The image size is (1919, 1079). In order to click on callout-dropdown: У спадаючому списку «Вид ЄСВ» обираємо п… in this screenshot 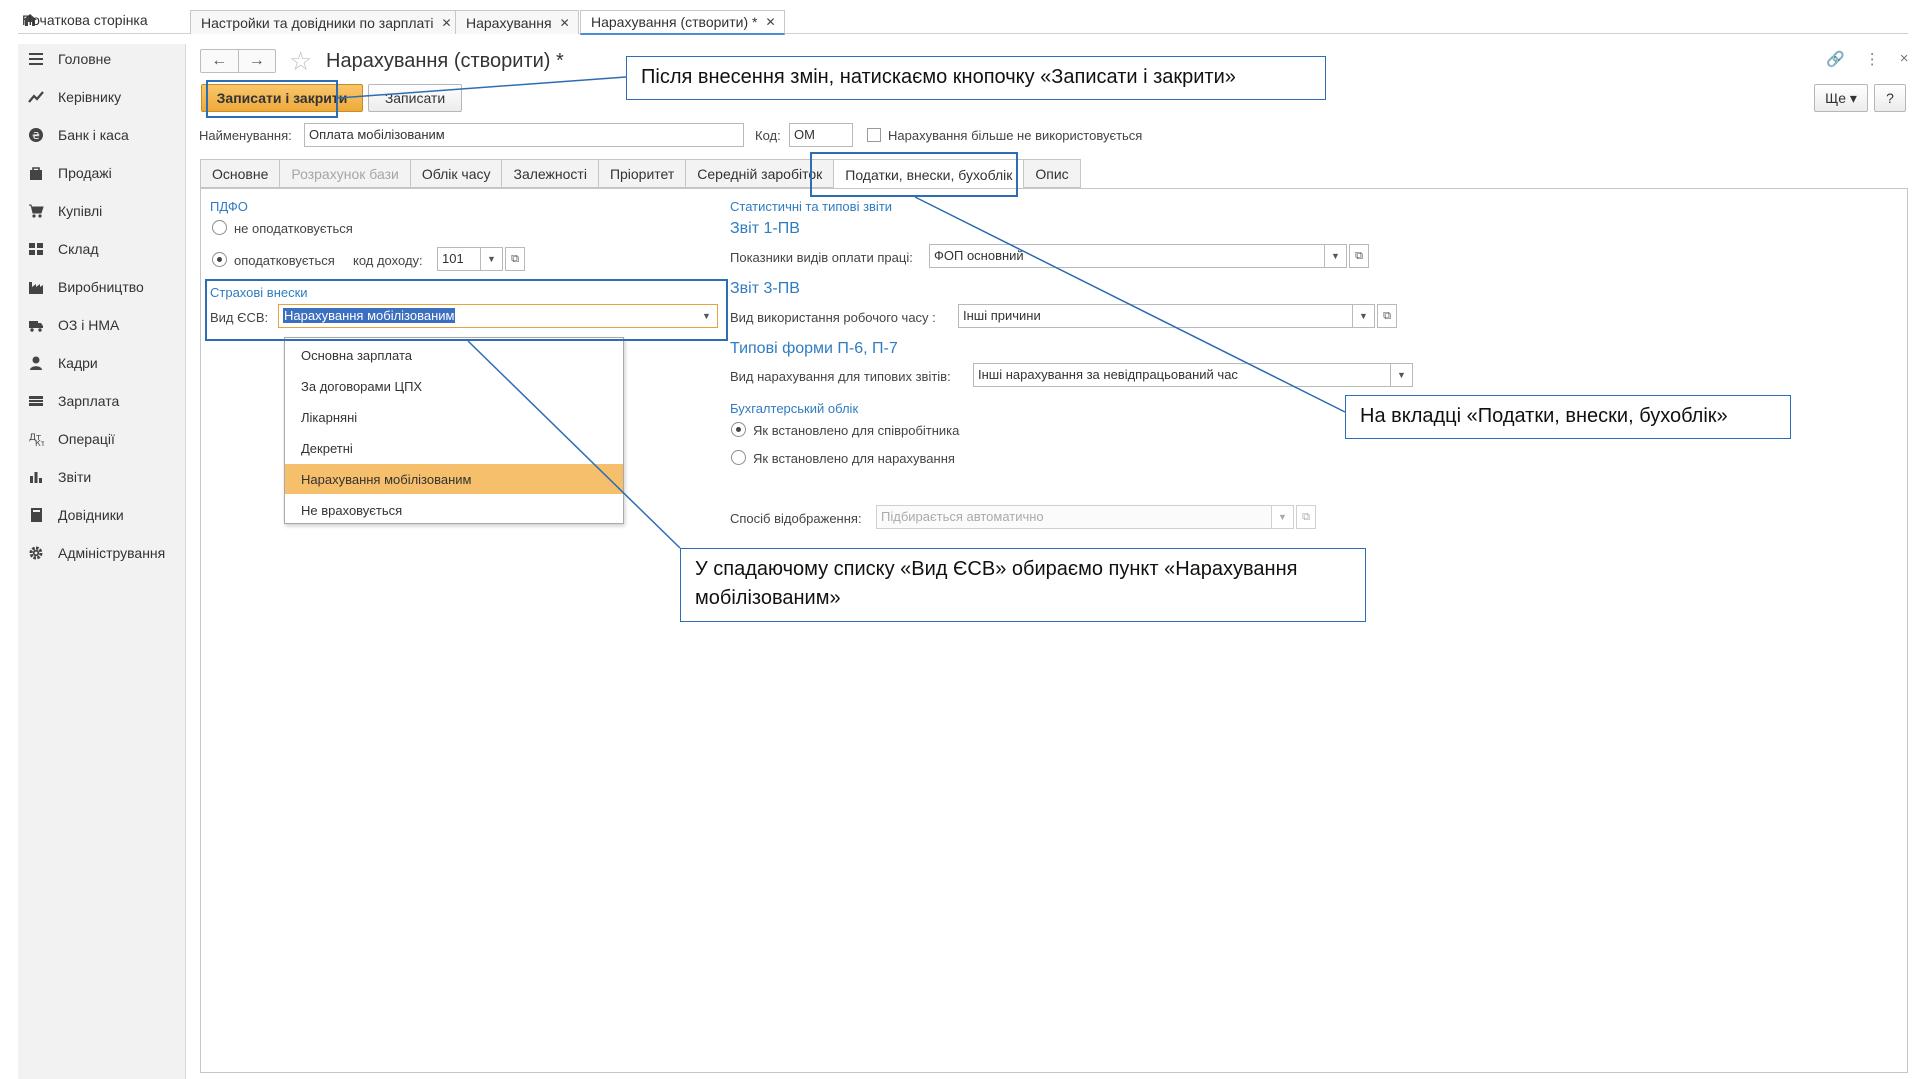, I will do `click(1023, 585)`.